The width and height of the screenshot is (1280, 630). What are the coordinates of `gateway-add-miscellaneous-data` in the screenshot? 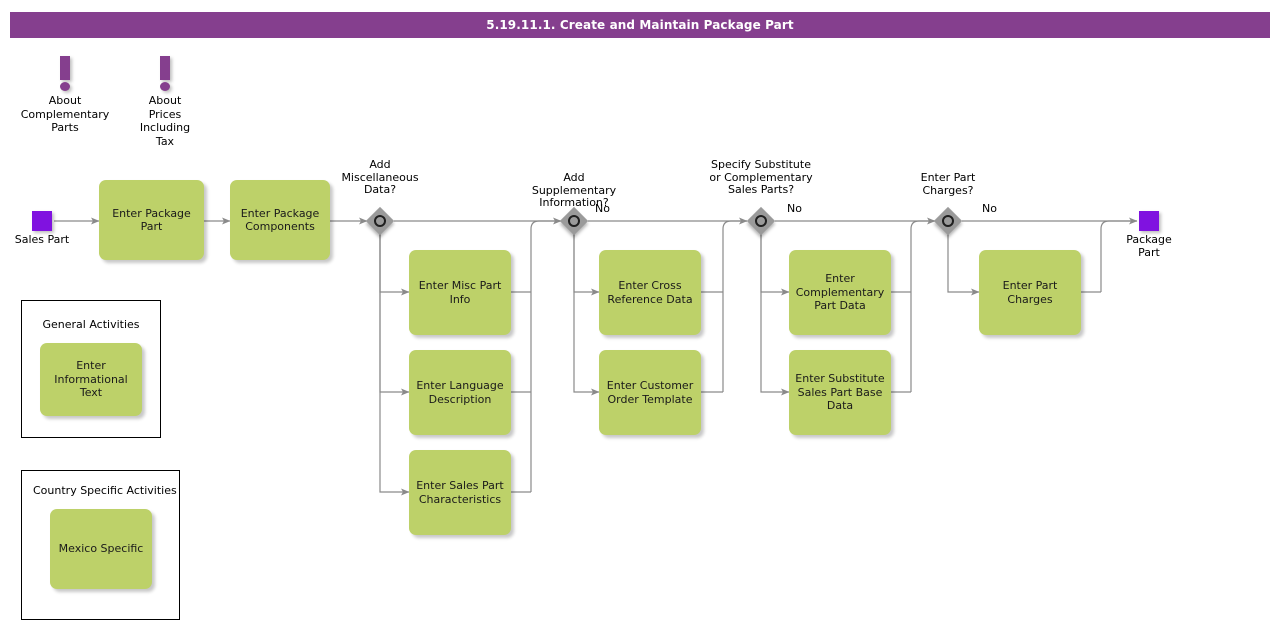 It's located at (380, 221).